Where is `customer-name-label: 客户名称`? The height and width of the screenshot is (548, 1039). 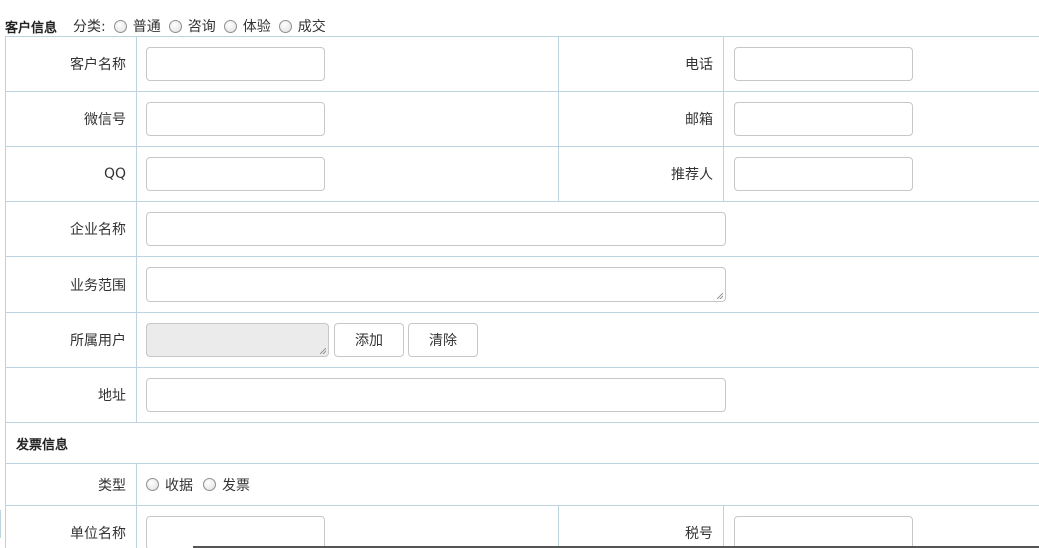
customer-name-label: 客户名称 is located at coordinates (71, 64).